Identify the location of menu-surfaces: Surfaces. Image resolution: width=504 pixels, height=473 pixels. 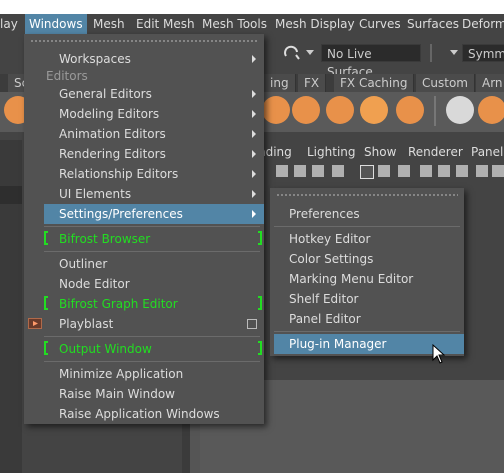
(433, 24).